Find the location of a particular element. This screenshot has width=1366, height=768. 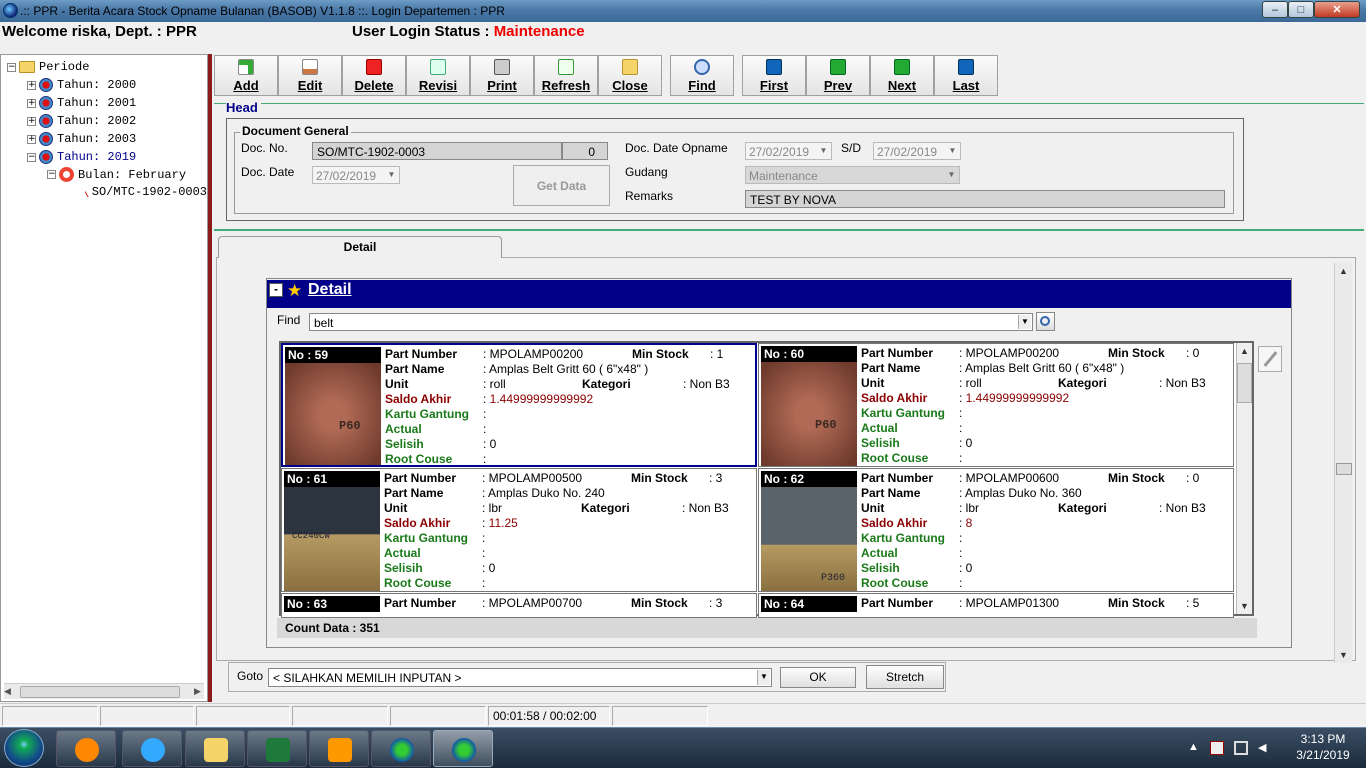

card-number: No : 60 is located at coordinates (809, 354).